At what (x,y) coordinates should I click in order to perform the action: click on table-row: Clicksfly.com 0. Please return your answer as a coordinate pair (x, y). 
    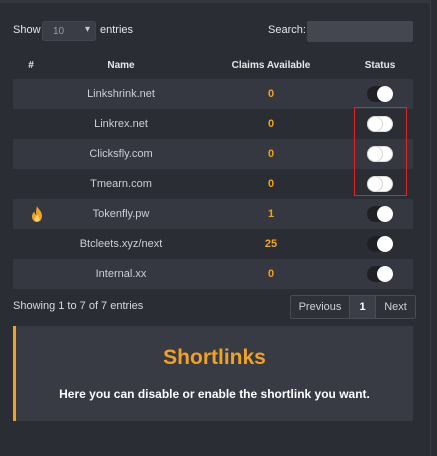
    Looking at the image, I should click on (213, 154).